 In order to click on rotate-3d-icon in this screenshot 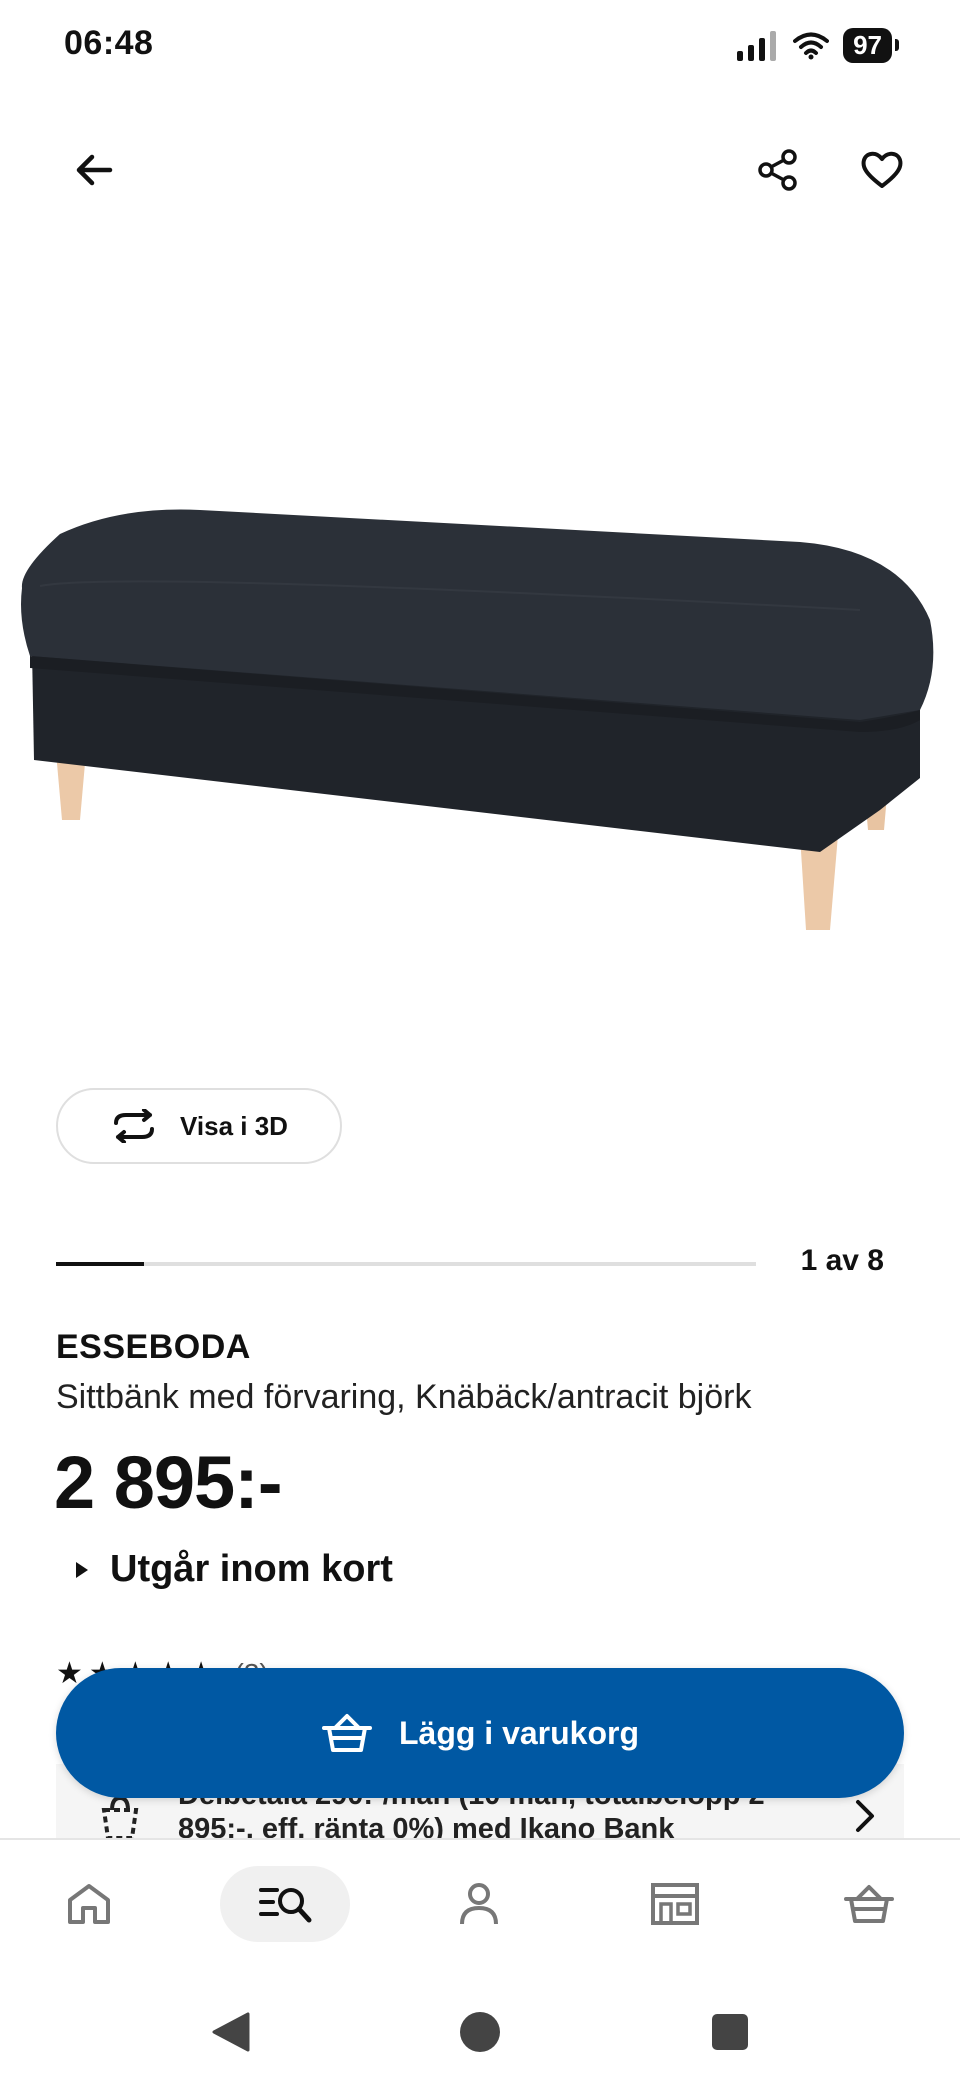, I will do `click(134, 1126)`.